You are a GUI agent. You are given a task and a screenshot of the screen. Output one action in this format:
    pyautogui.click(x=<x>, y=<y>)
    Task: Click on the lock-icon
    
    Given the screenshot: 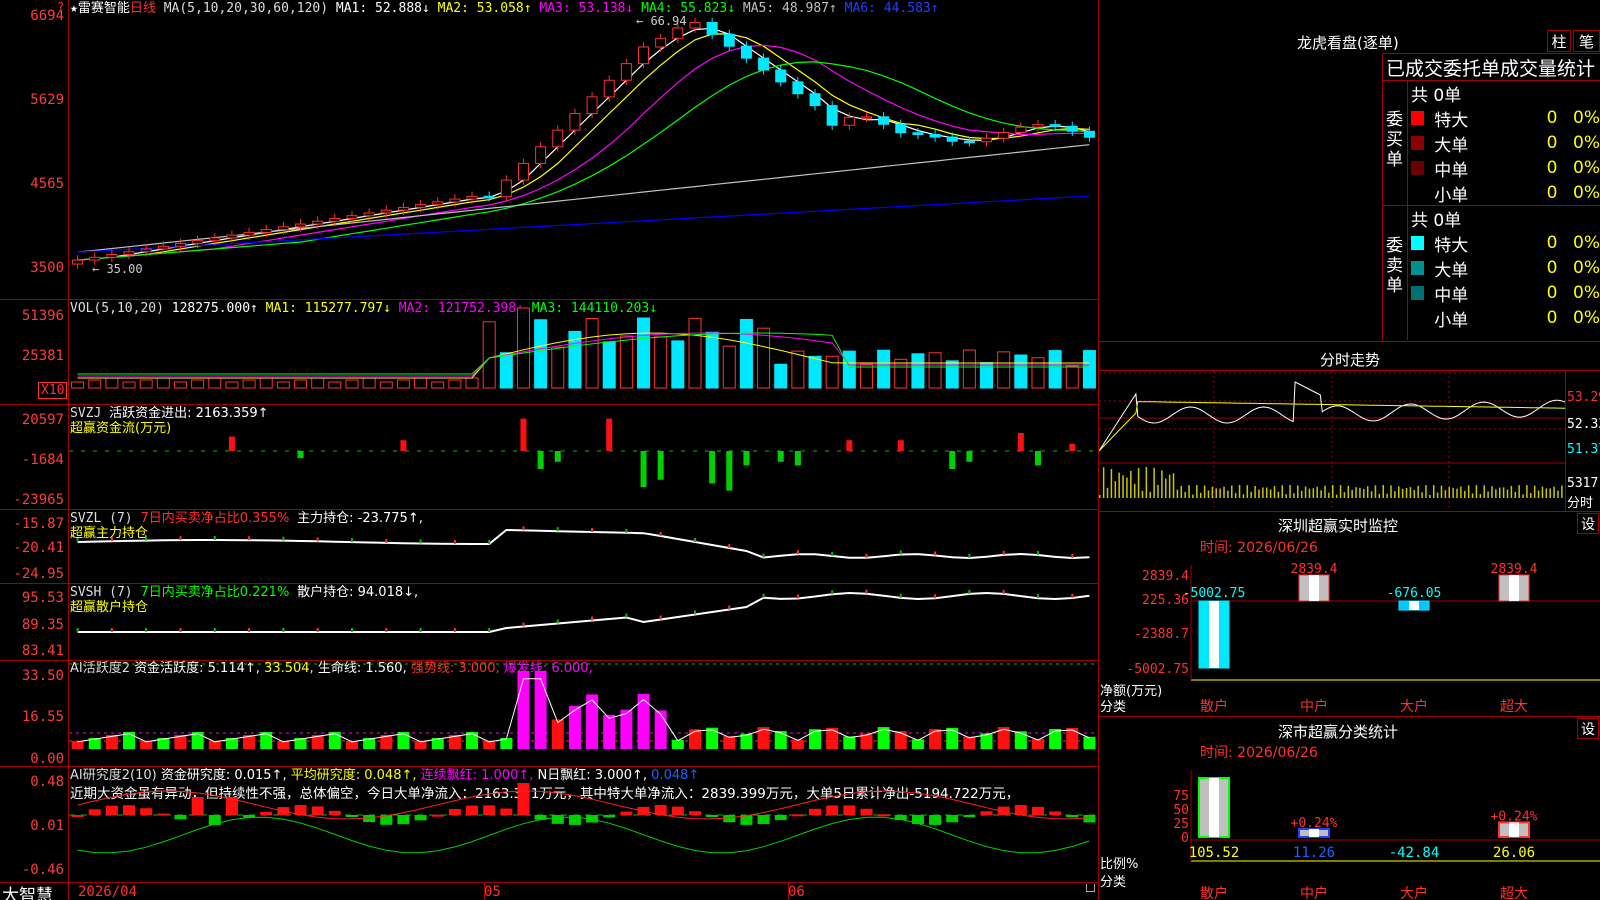 What is the action you would take?
    pyautogui.click(x=1090, y=888)
    